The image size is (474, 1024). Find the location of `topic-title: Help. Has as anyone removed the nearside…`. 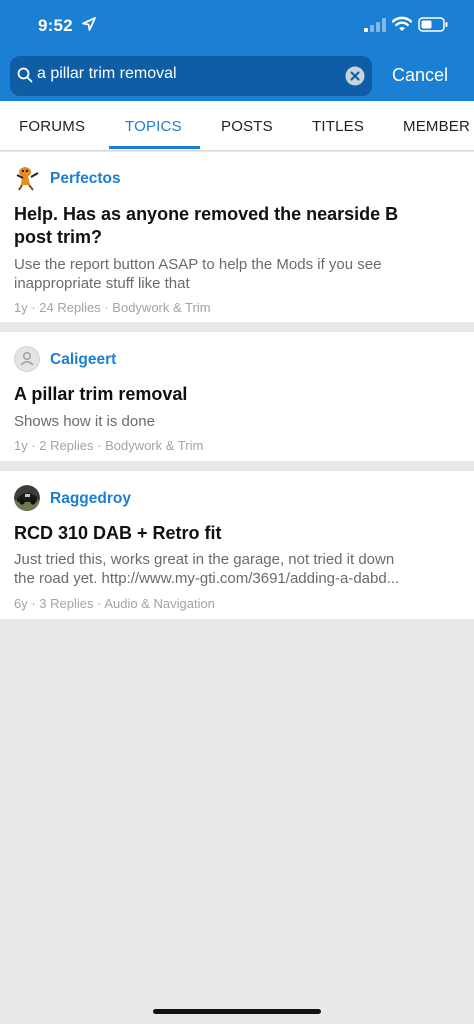

topic-title: Help. Has as anyone removed the nearside… is located at coordinates (237, 226).